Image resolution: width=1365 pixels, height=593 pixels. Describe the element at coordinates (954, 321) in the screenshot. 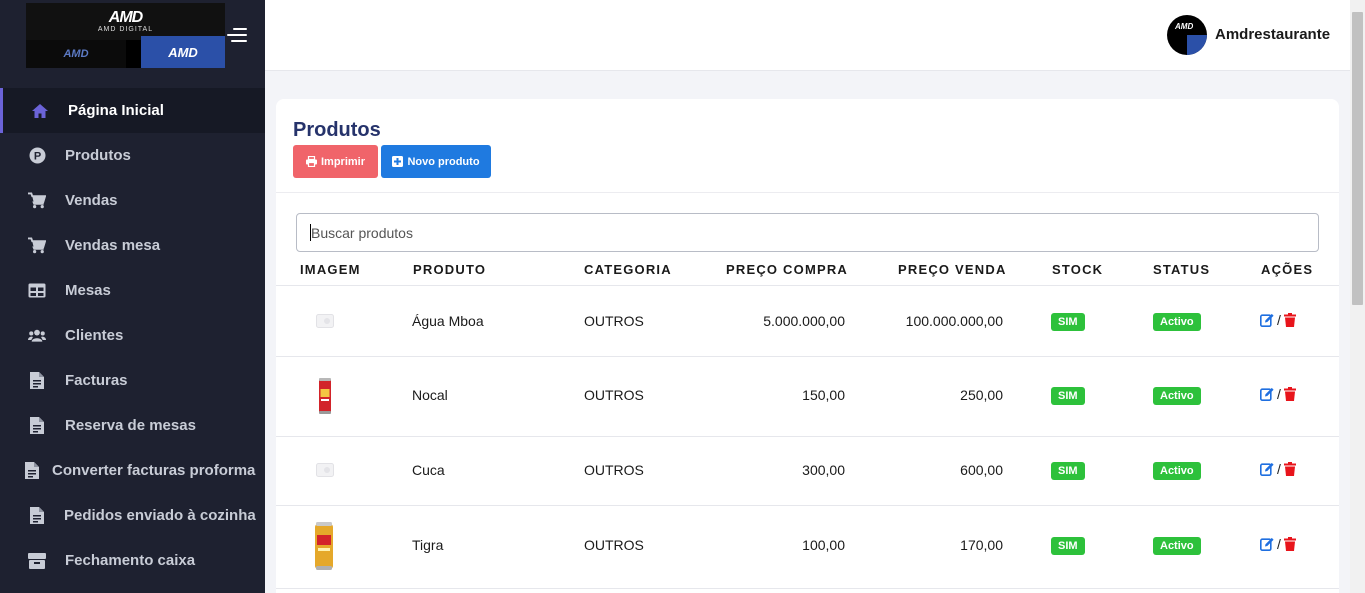

I see `sale-price: 100.000.000,00` at that location.